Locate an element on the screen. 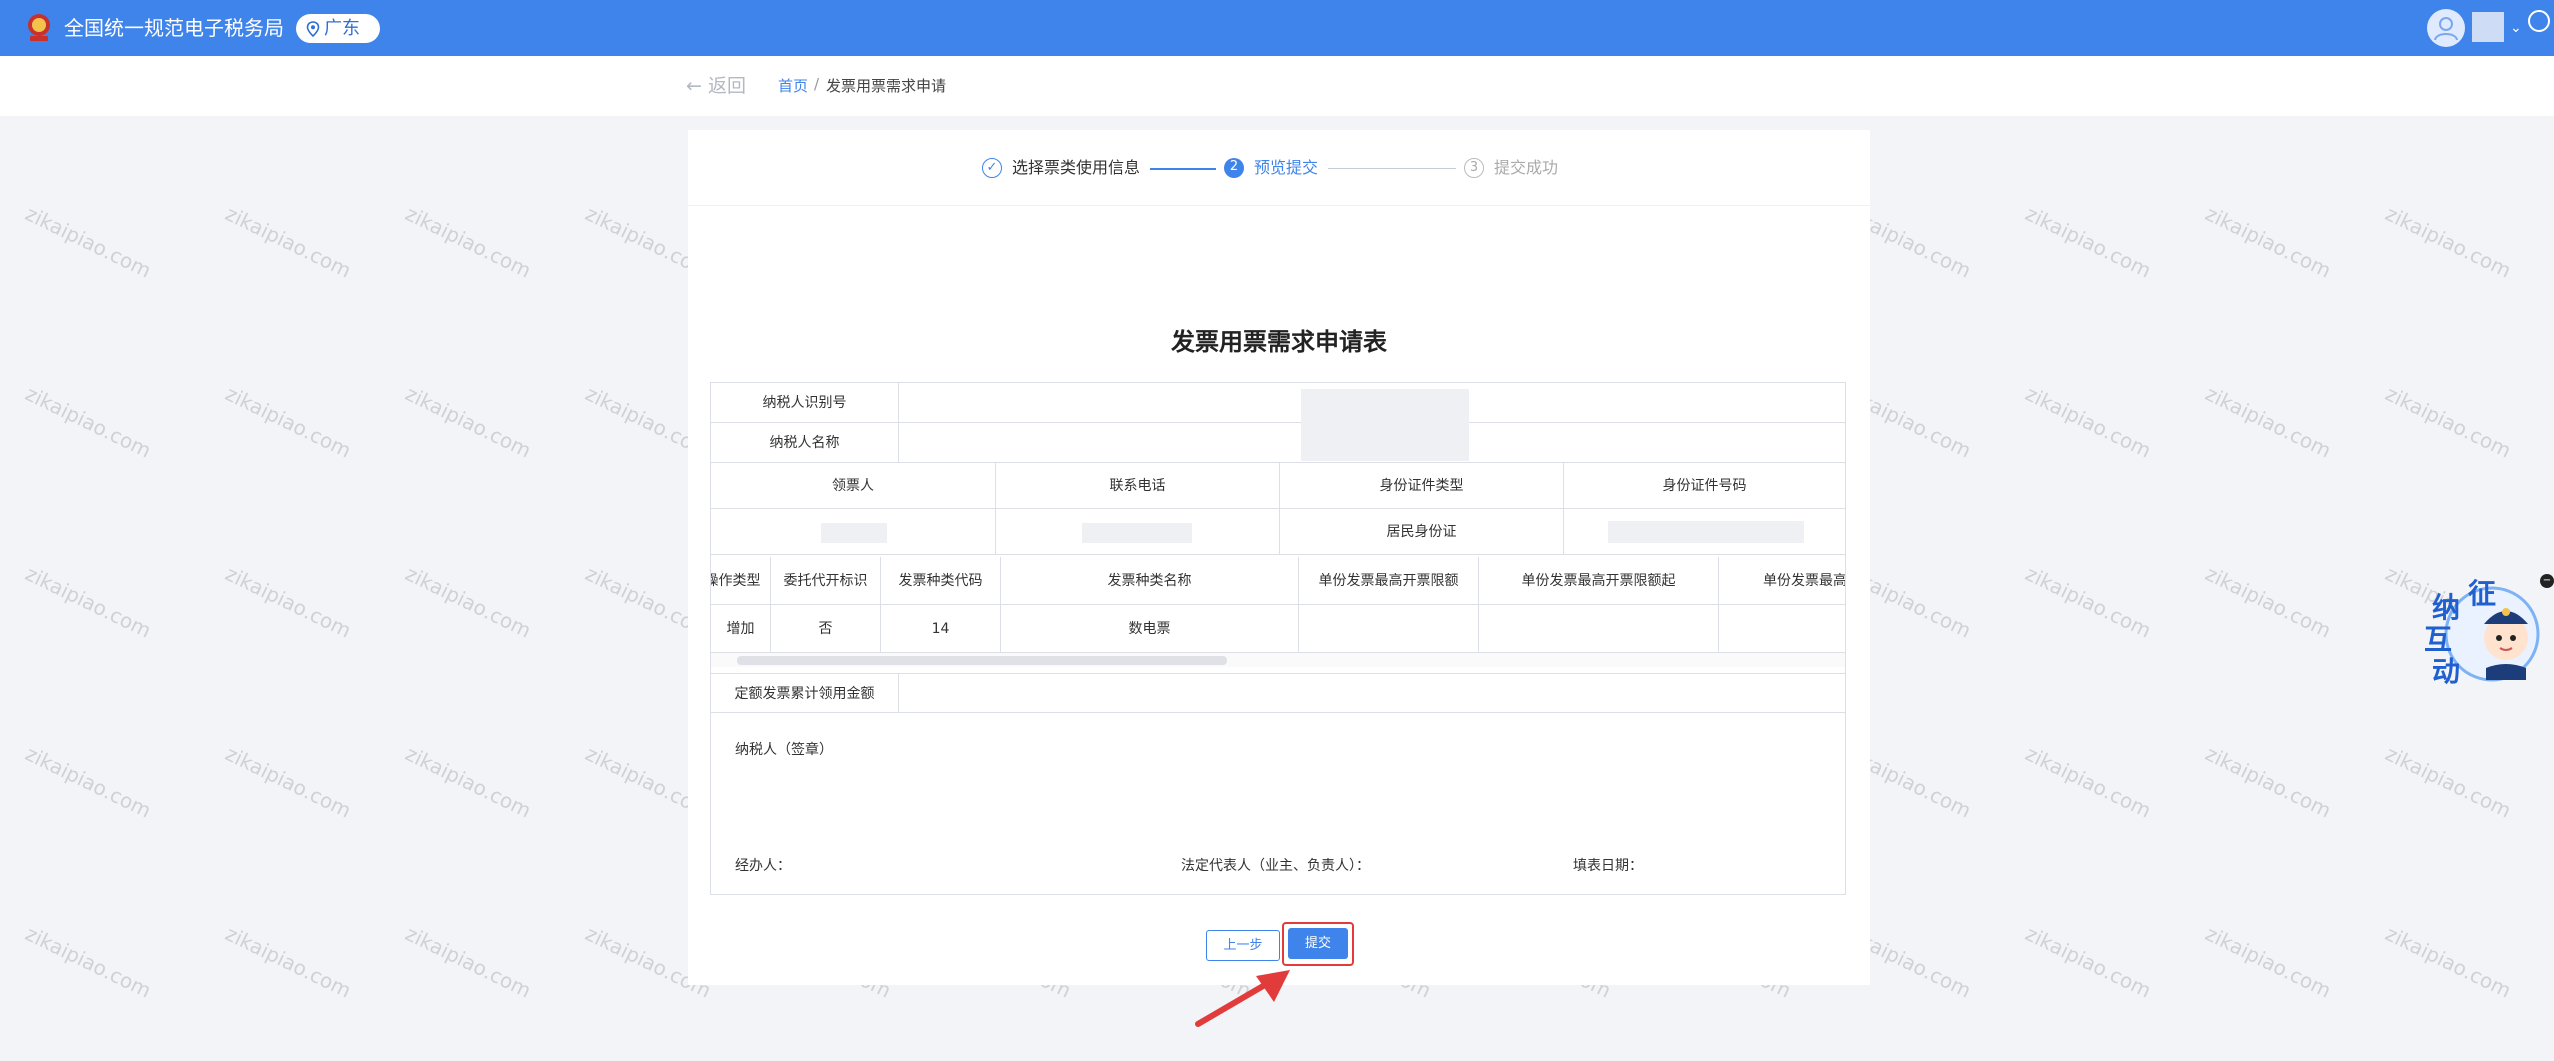 This screenshot has width=2554, height=1061. phone-value is located at coordinates (1138, 532).